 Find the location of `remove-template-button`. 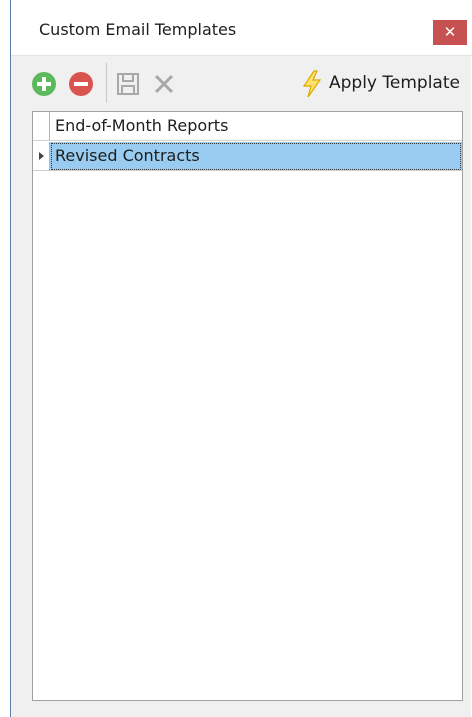

remove-template-button is located at coordinates (81, 84).